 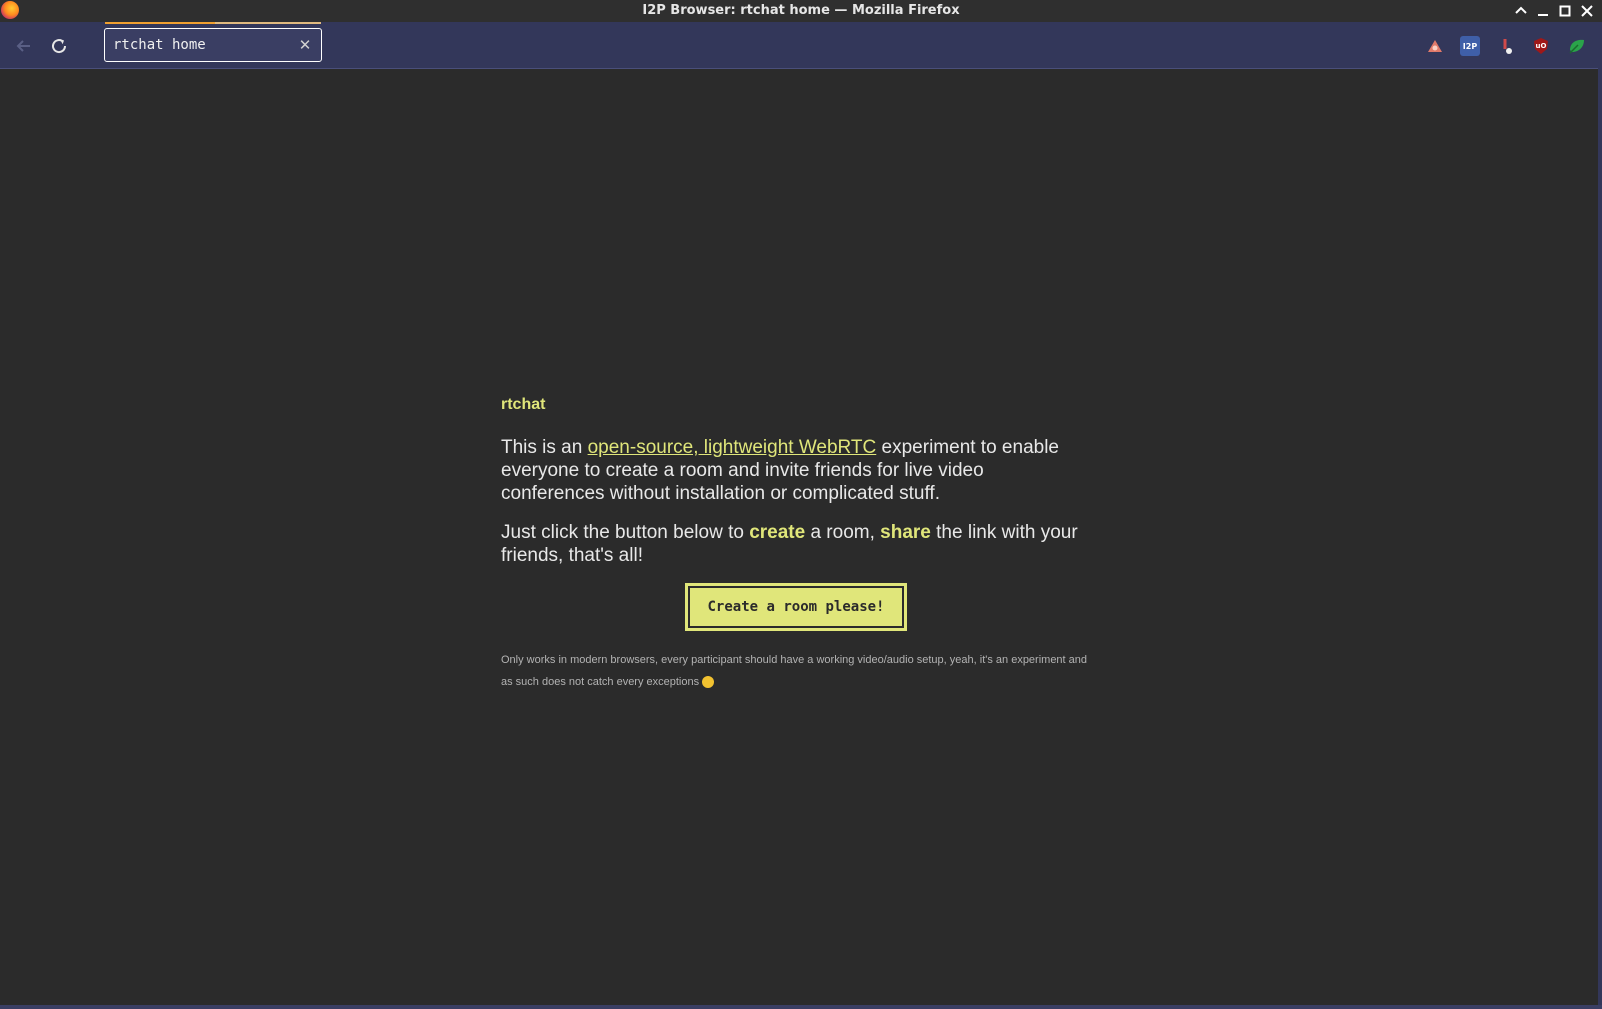 I want to click on i2p-router-icon, so click(x=1435, y=46).